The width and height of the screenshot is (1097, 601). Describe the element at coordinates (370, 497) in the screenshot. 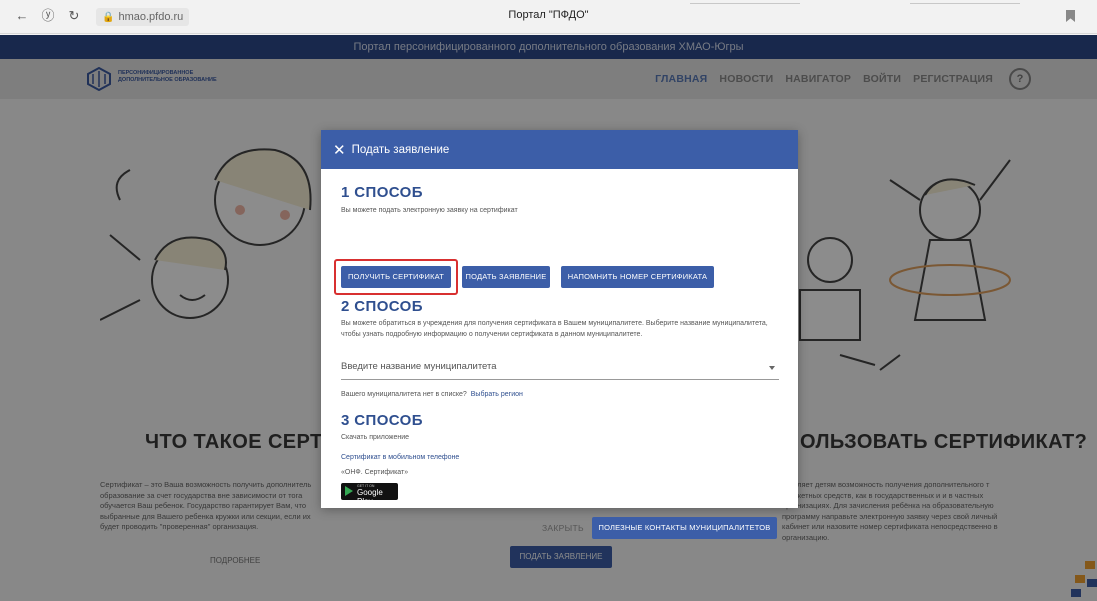

I see `google-play-label: Google Play` at that location.